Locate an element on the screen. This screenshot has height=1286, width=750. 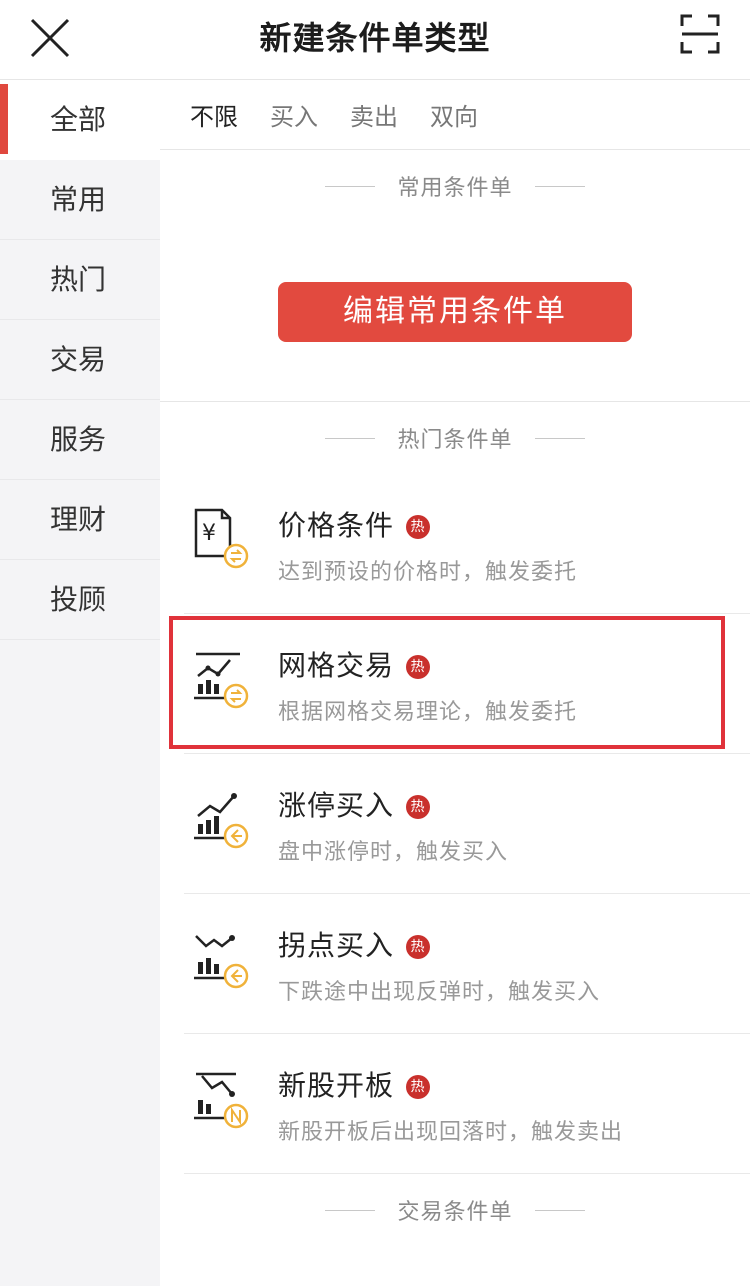
section-header-common: 常用条件单 is located at coordinates (455, 186).